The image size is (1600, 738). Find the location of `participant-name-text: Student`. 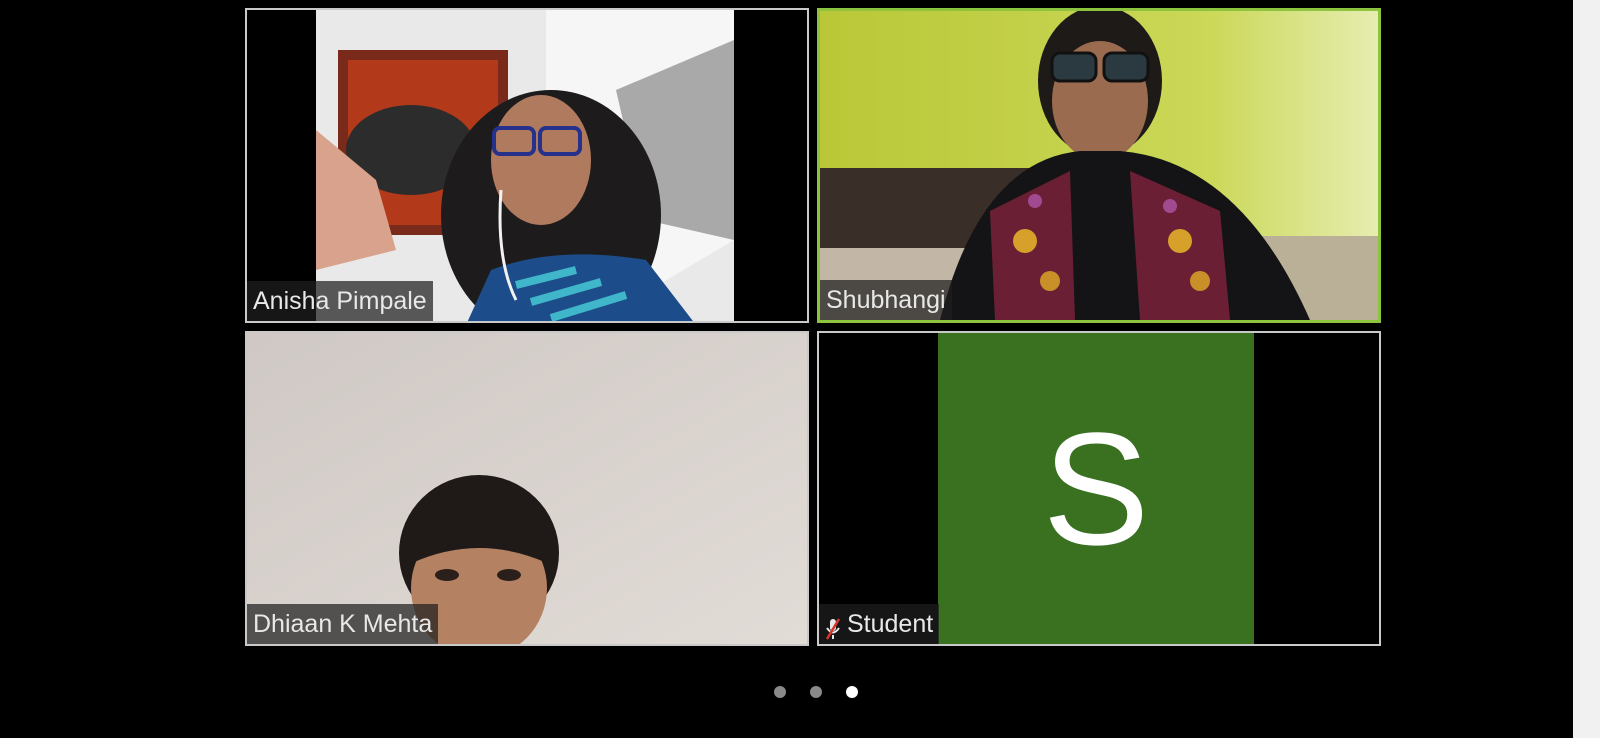

participant-name-text: Student is located at coordinates (890, 624).